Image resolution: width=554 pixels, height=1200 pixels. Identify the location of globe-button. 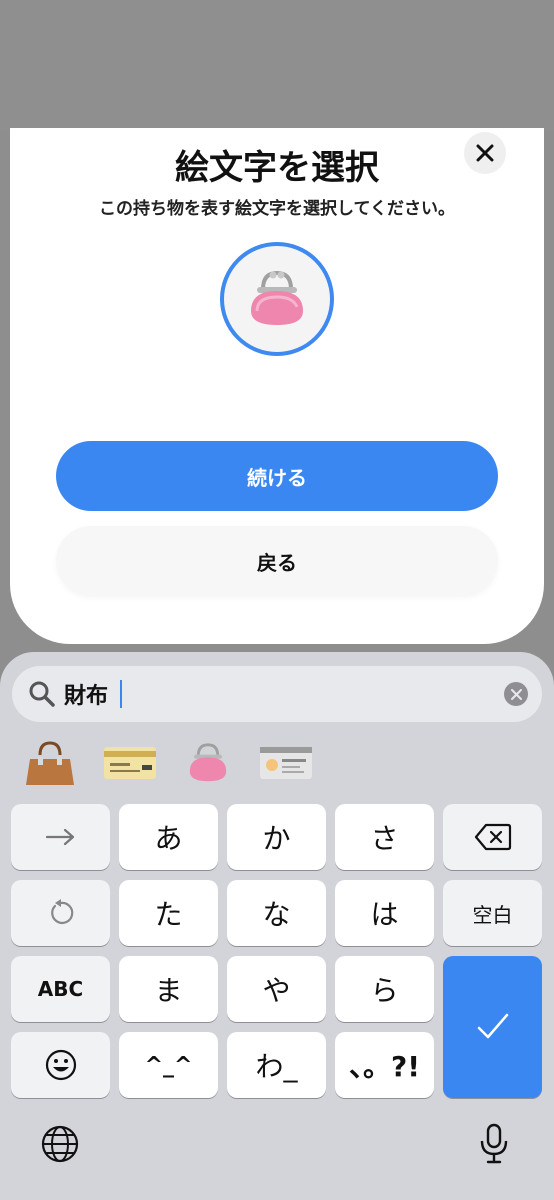
(60, 1144).